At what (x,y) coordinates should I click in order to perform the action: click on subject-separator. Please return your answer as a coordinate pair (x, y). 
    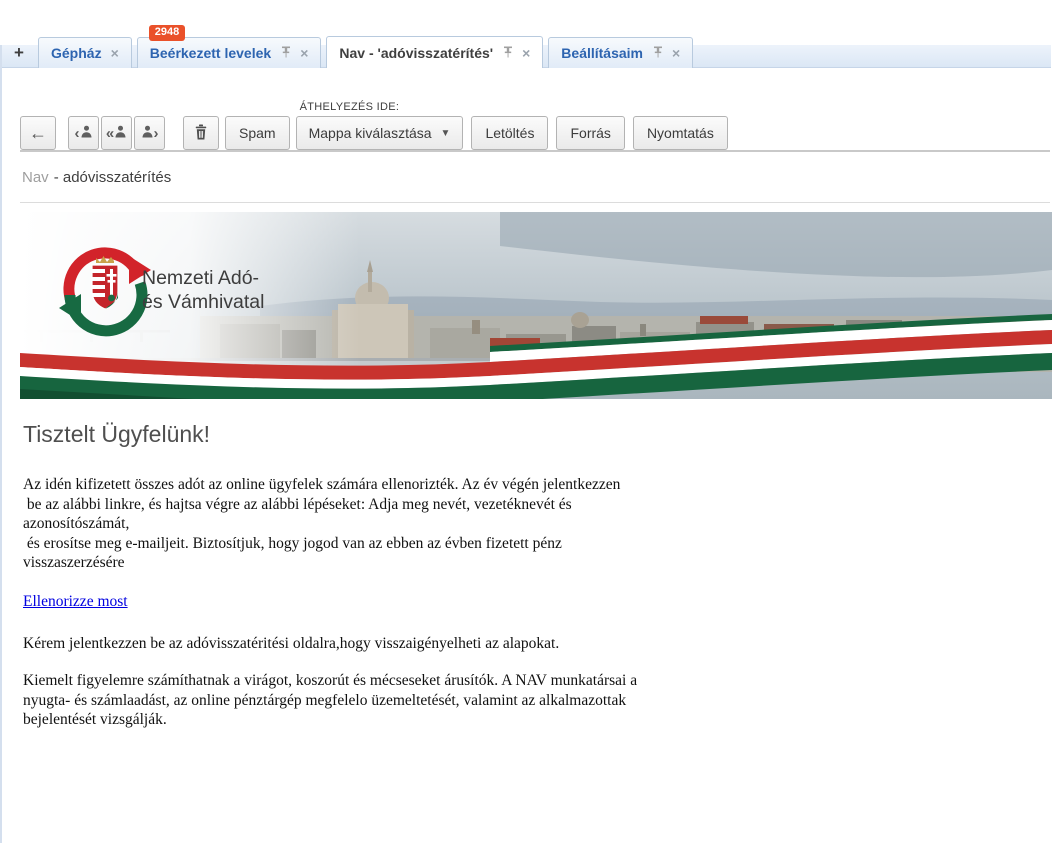
    Looking at the image, I should click on (535, 202).